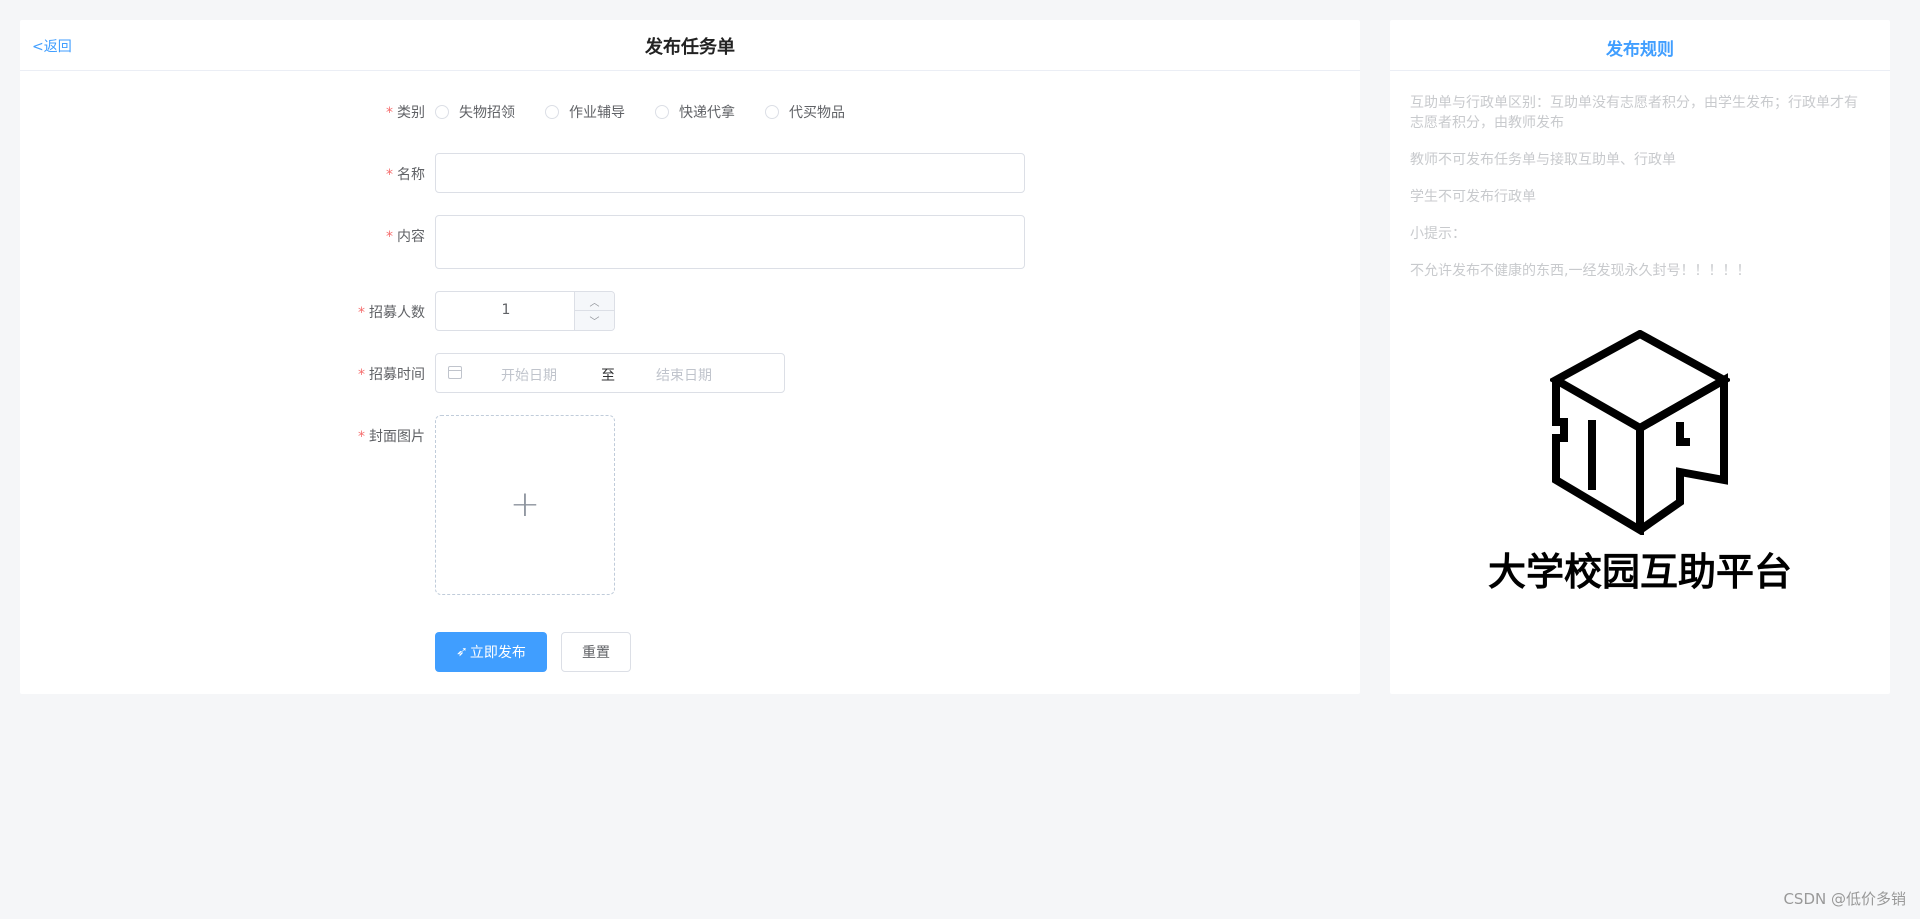 The width and height of the screenshot is (1920, 919). Describe the element at coordinates (730, 242) in the screenshot. I see `content-textarea` at that location.